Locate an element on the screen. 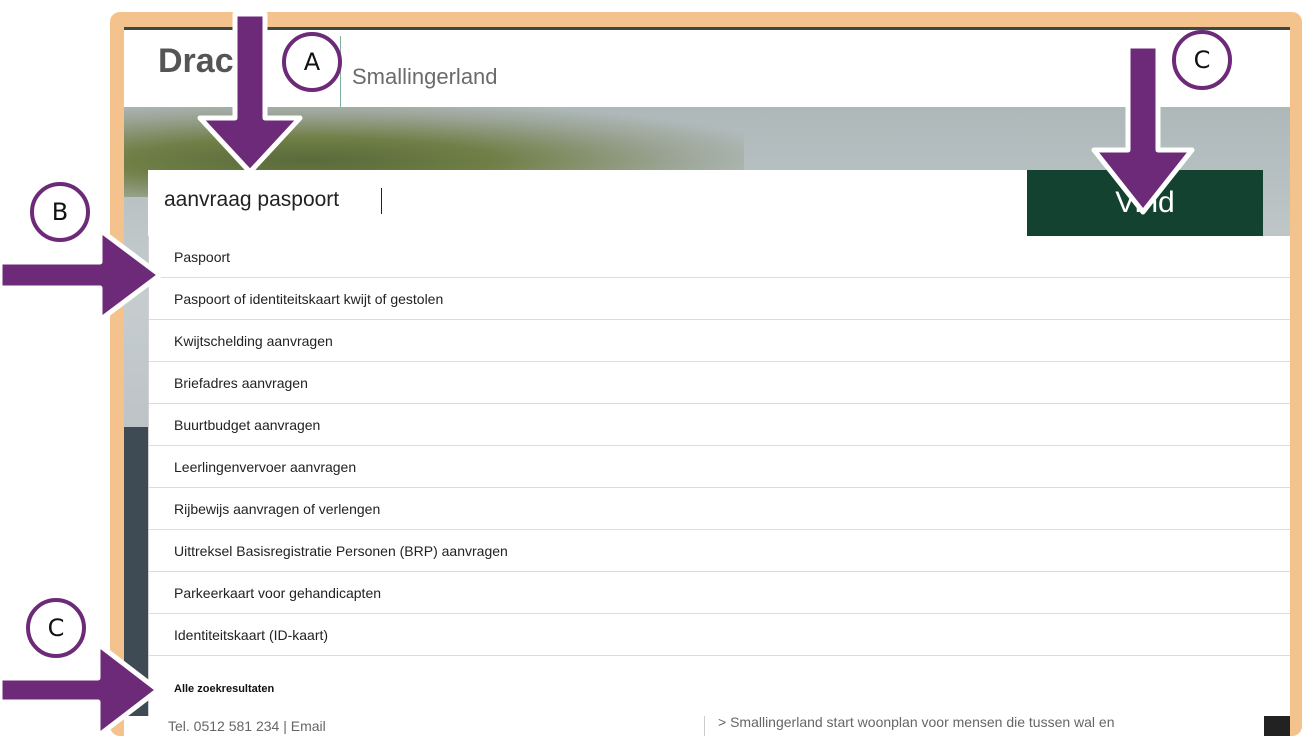 The width and height of the screenshot is (1309, 740). vind-button: Vind is located at coordinates (1145, 203).